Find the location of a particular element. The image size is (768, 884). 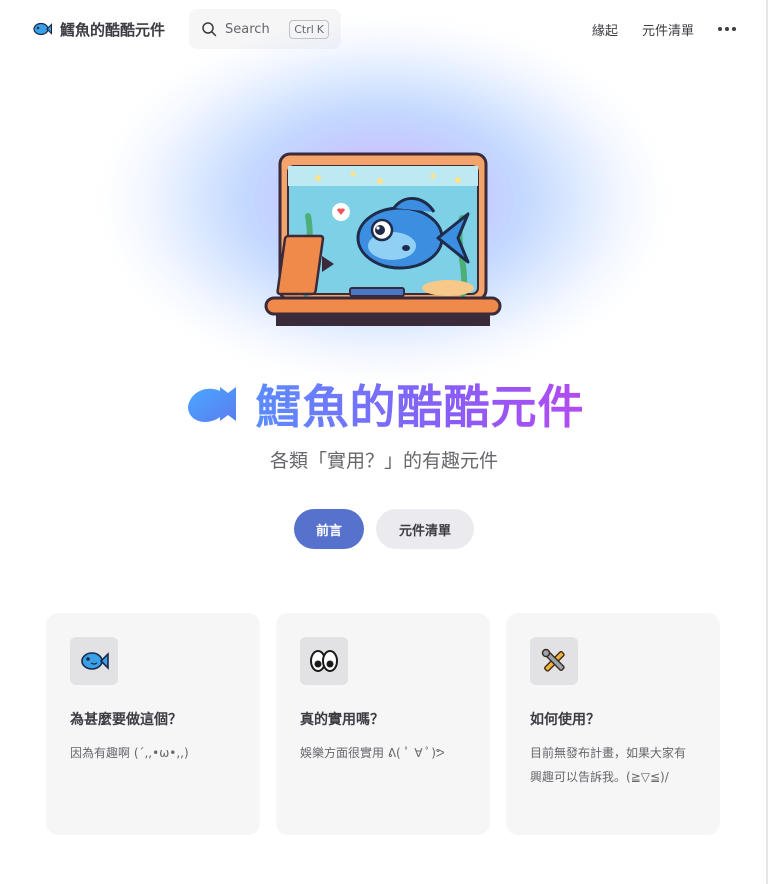

tools-icon is located at coordinates (554, 661).